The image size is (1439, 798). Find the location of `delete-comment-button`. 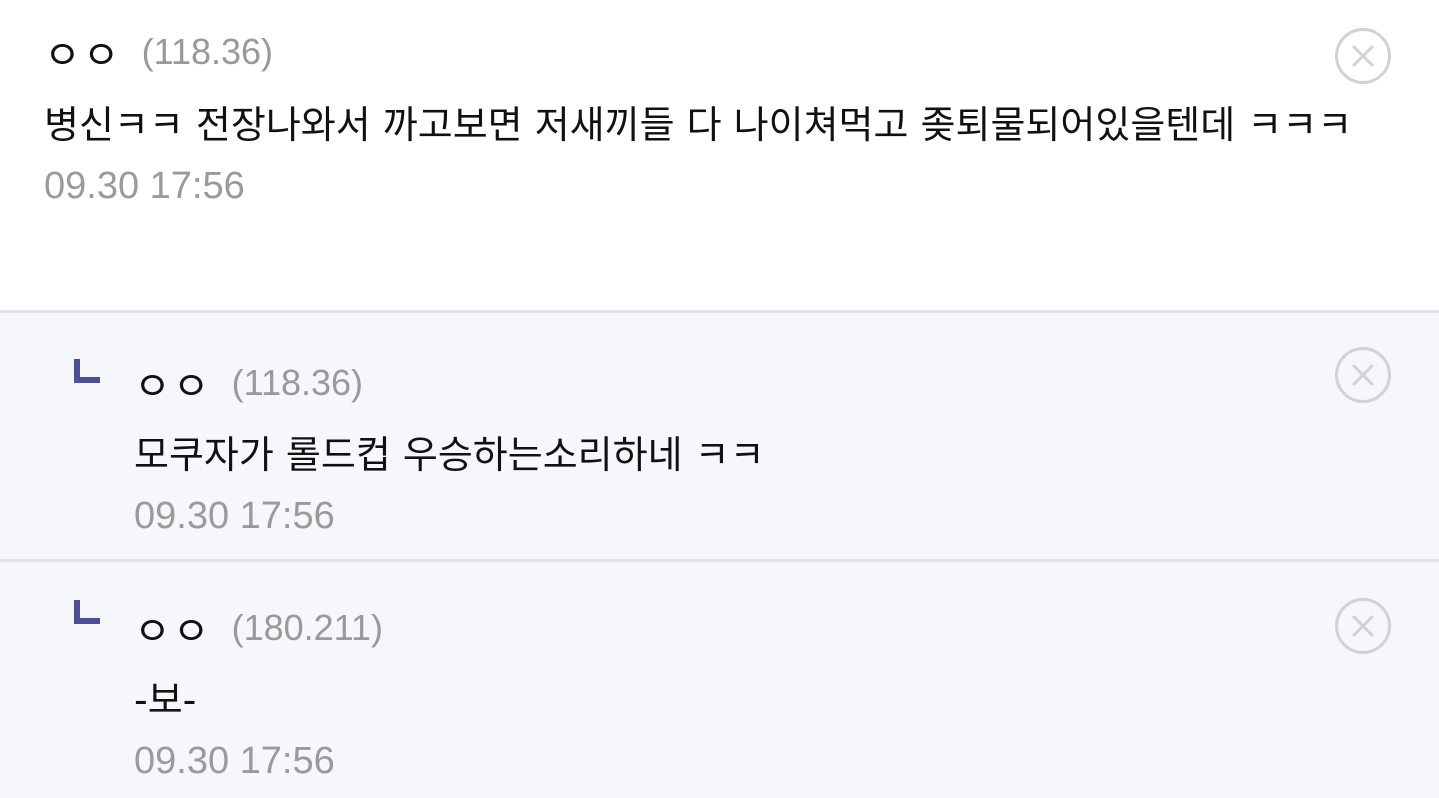

delete-comment-button is located at coordinates (1363, 56).